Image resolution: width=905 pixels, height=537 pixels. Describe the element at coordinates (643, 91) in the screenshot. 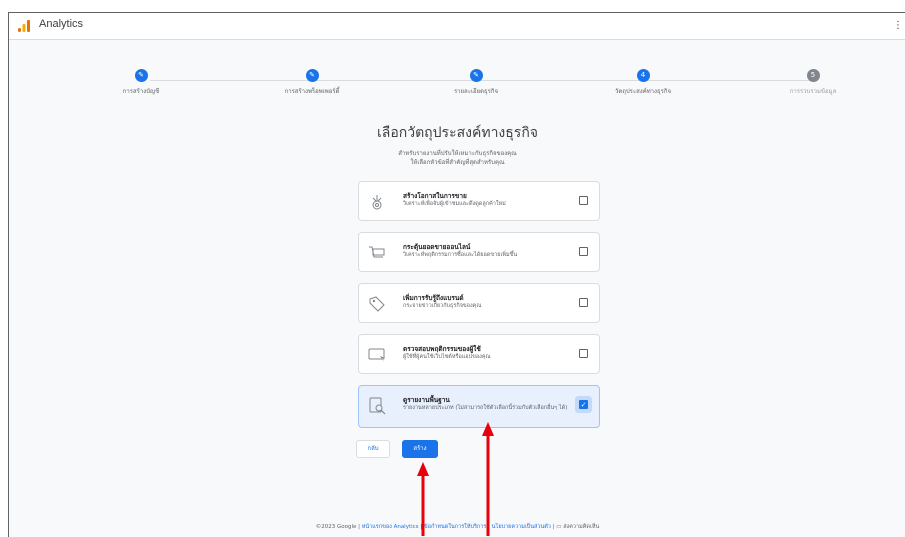

I see `step-label: วัตถุประสงค์ทางธุรกิจ` at that location.